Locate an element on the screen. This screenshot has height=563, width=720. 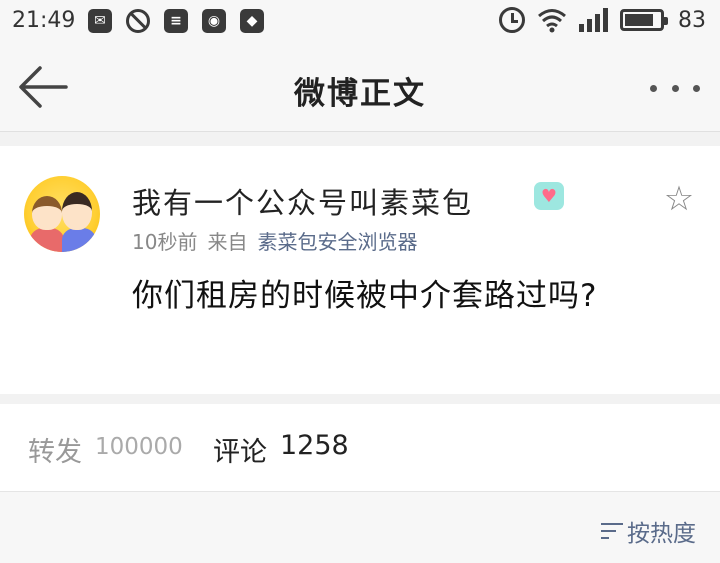
avatar is located at coordinates (62, 214).